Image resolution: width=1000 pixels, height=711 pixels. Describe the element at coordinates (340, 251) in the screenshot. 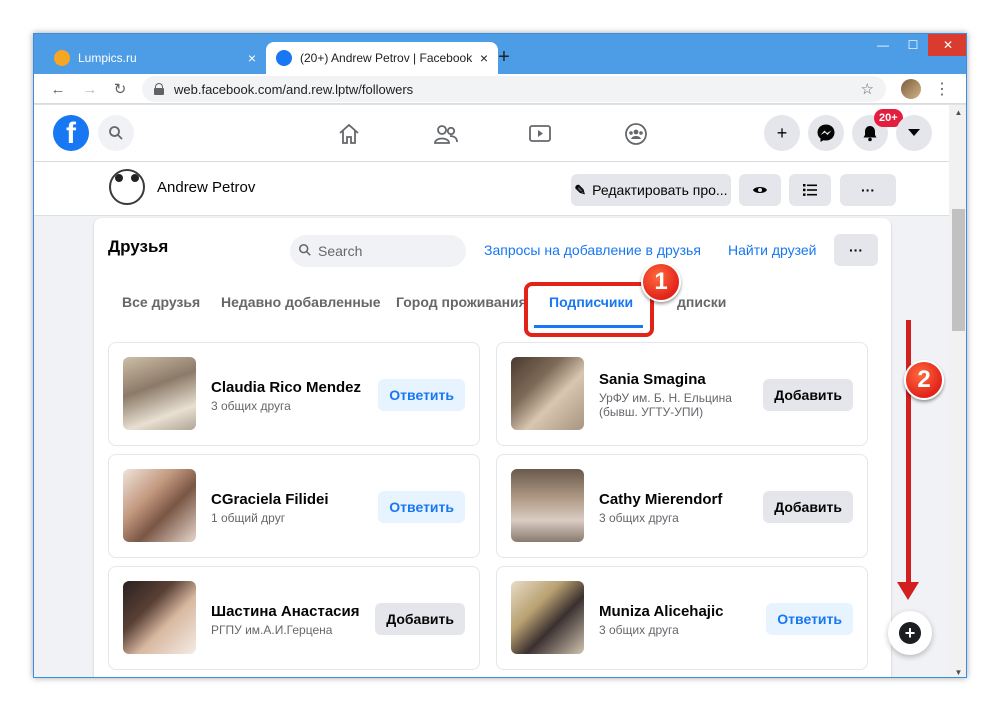

I see `search-placeholder: Search` at that location.